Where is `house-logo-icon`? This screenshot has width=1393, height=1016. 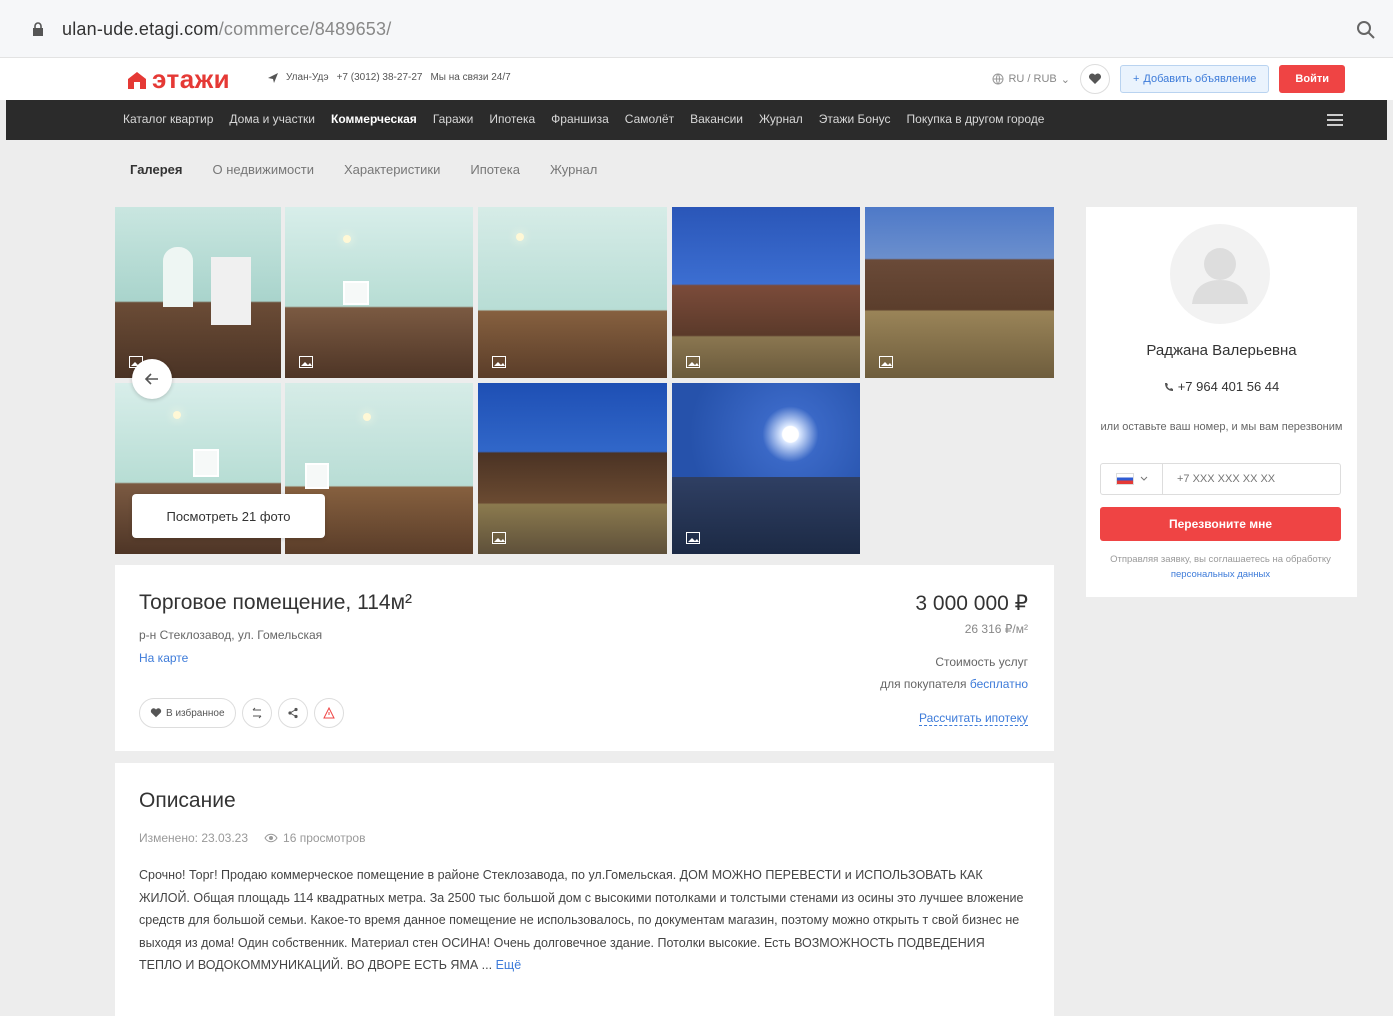
house-logo-icon is located at coordinates (137, 80).